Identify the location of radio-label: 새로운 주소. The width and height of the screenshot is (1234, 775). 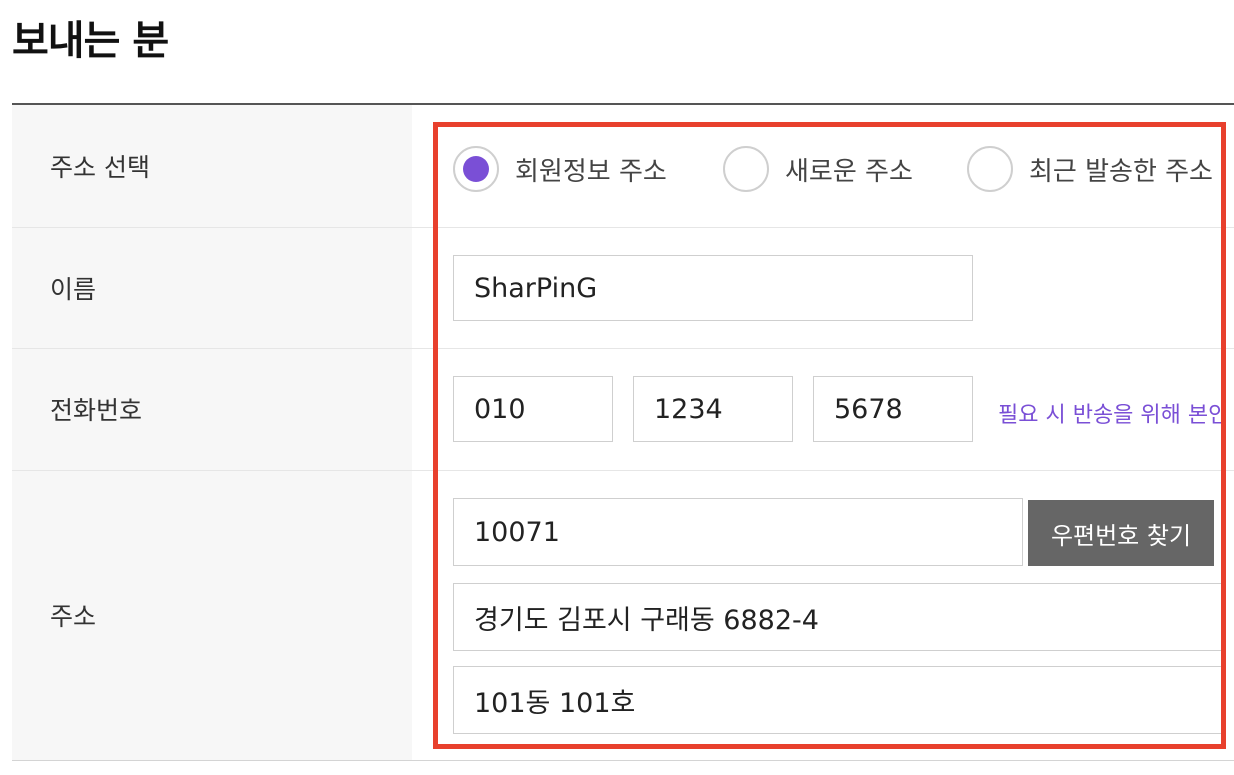
(849, 171).